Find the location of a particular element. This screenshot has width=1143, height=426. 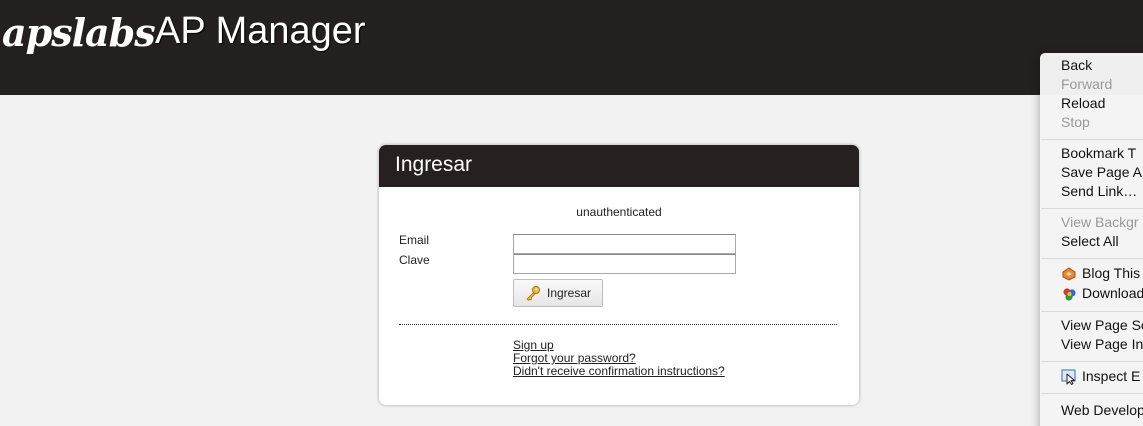

menu-item-web-developer: Web Develop is located at coordinates (1102, 410).